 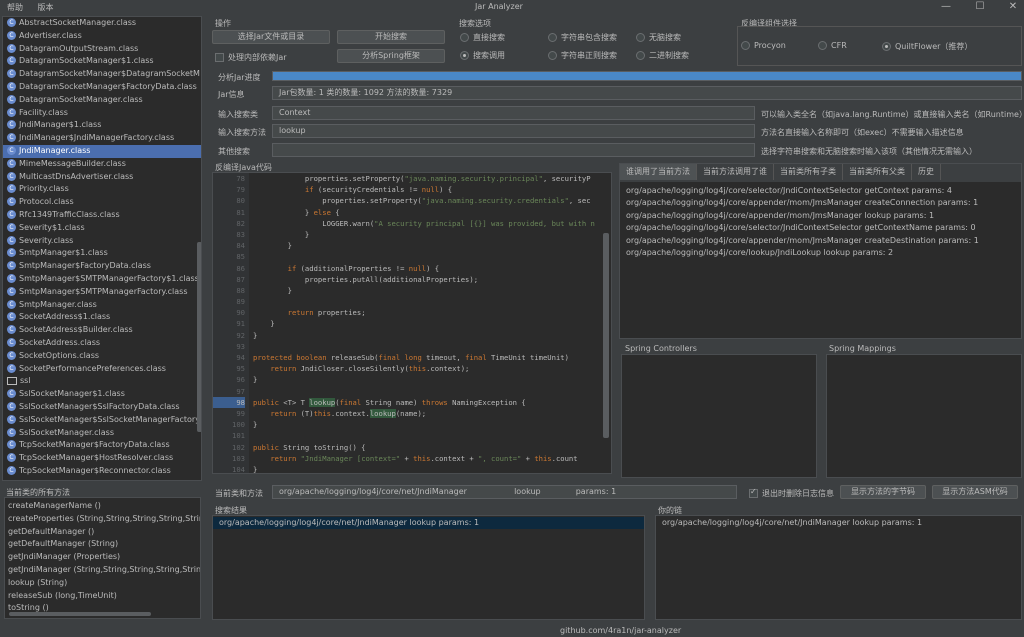 What do you see at coordinates (102, 445) in the screenshot?
I see `tree-item: C TcpSocketManager$FactoryData.class` at bounding box center [102, 445].